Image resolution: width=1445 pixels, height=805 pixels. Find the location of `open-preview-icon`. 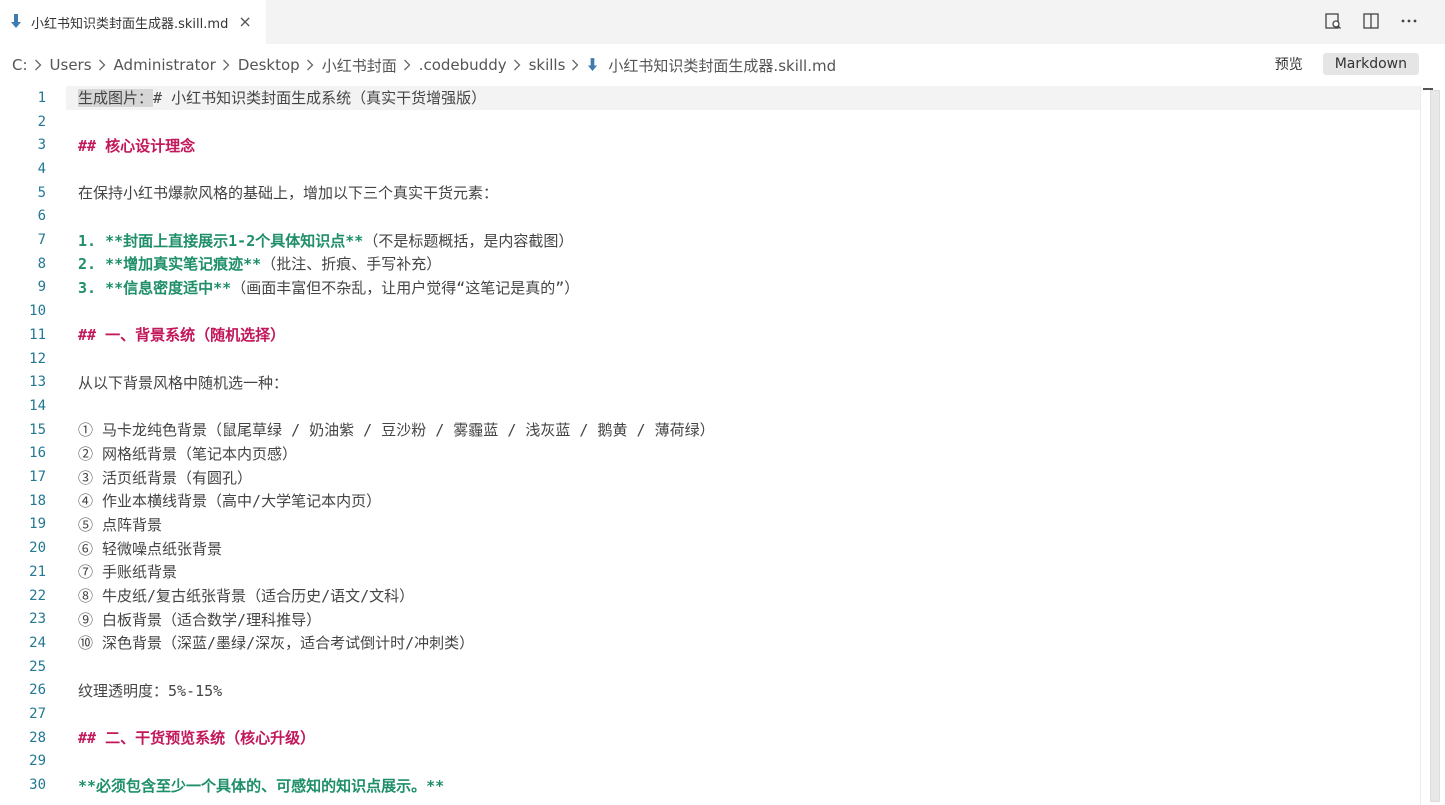

open-preview-icon is located at coordinates (1333, 21).